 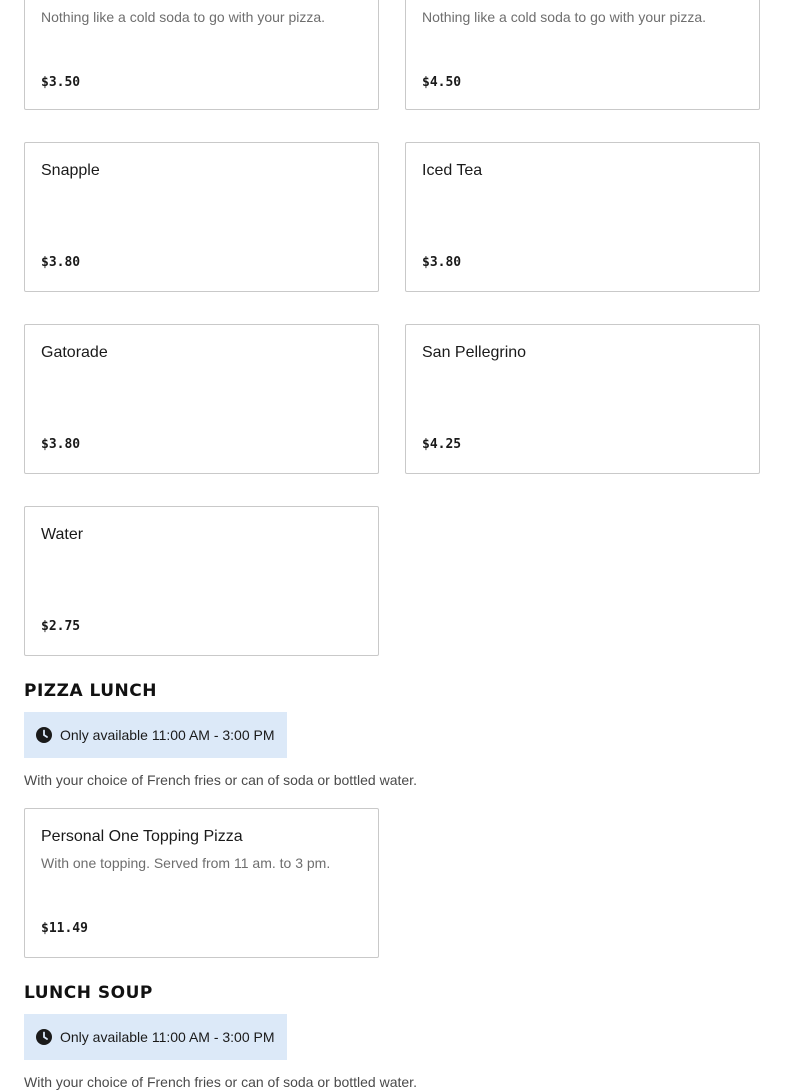 I want to click on item-price: $11.49, so click(x=64, y=928).